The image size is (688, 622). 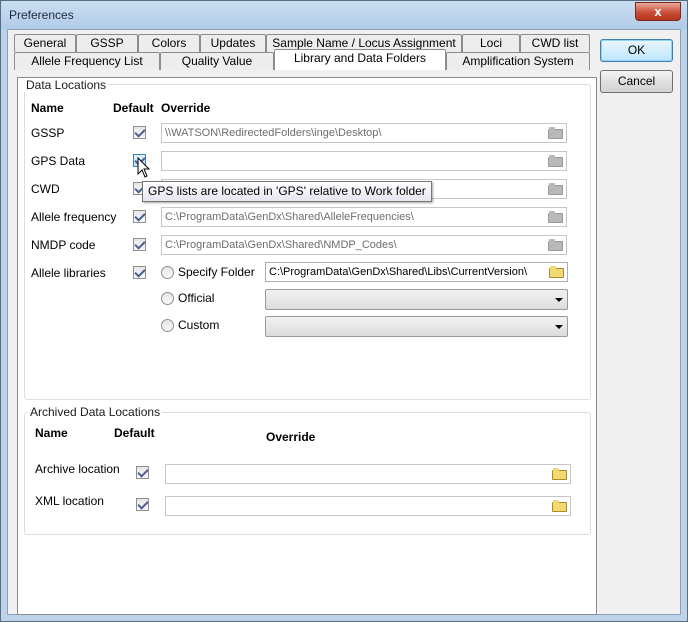 What do you see at coordinates (47, 108) in the screenshot?
I see `name-header: Name` at bounding box center [47, 108].